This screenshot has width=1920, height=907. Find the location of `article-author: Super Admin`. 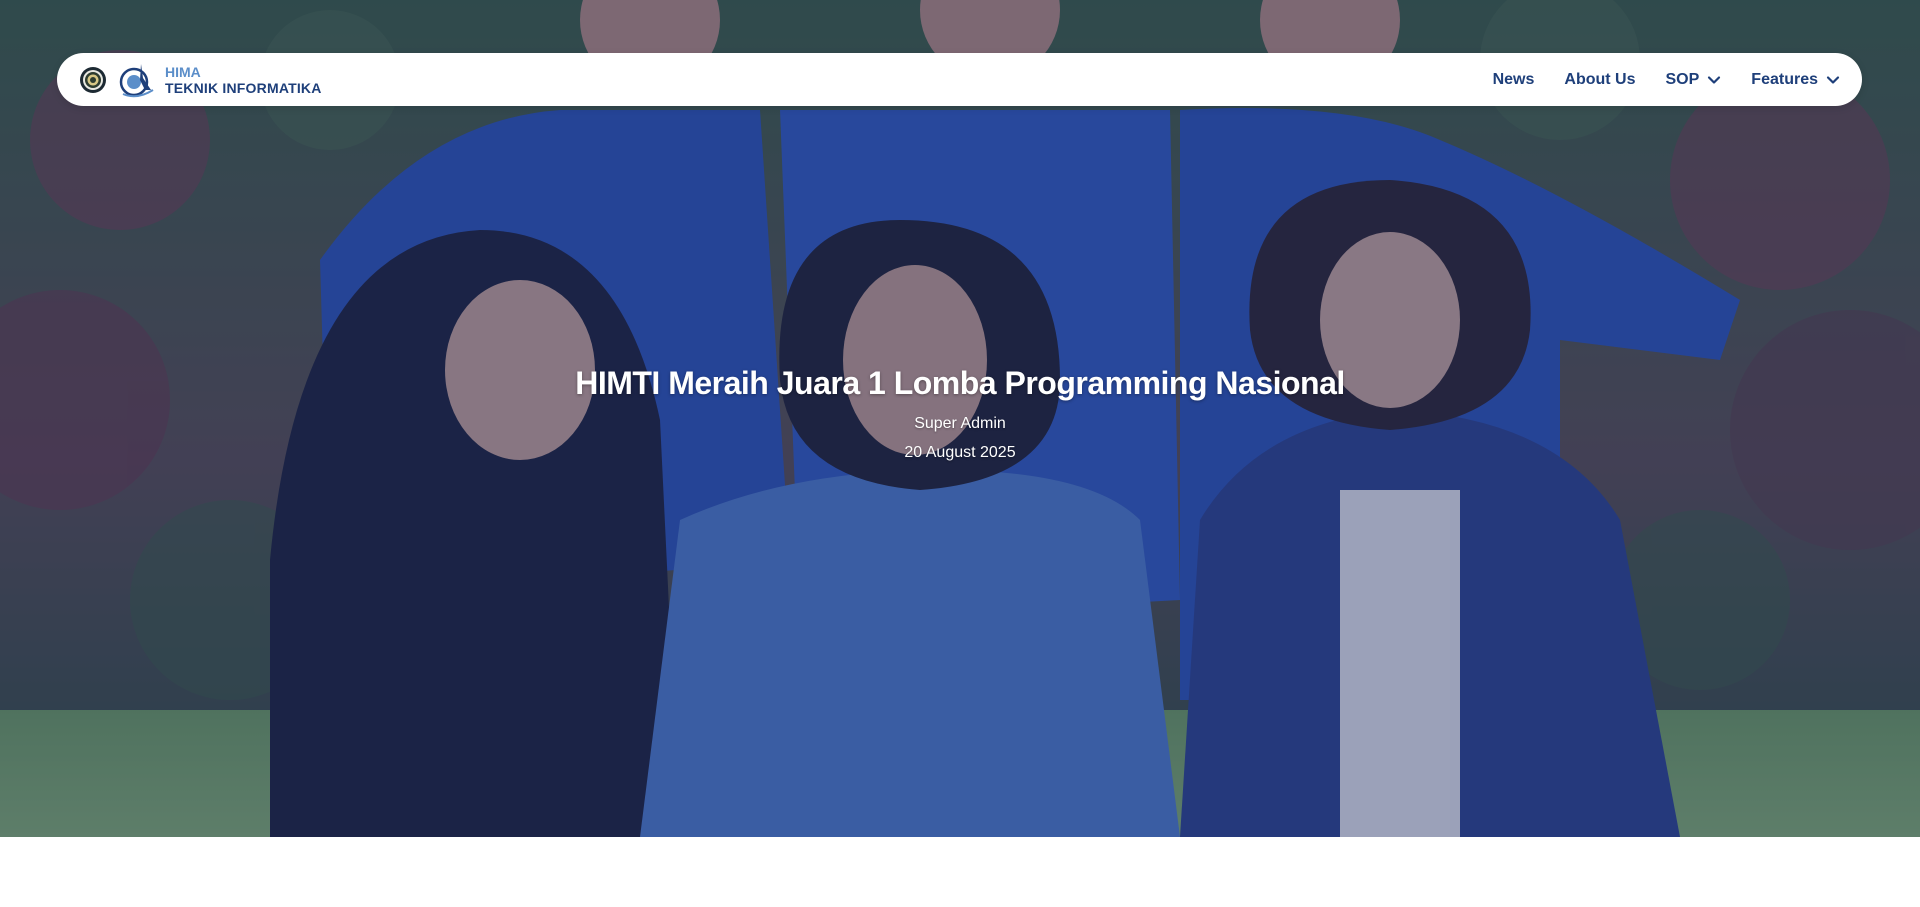

article-author: Super Admin is located at coordinates (960, 423).